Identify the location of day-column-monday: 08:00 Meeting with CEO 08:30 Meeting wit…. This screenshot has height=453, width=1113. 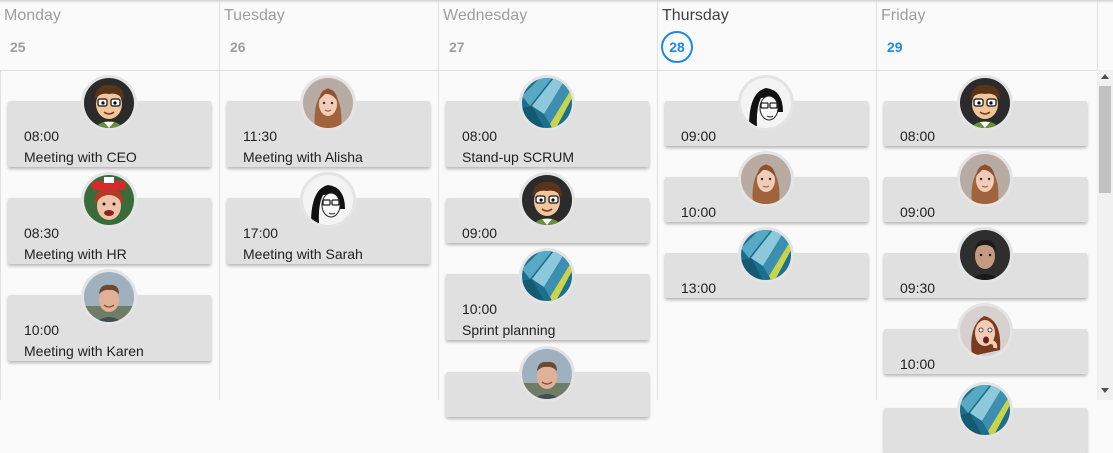
(109, 235).